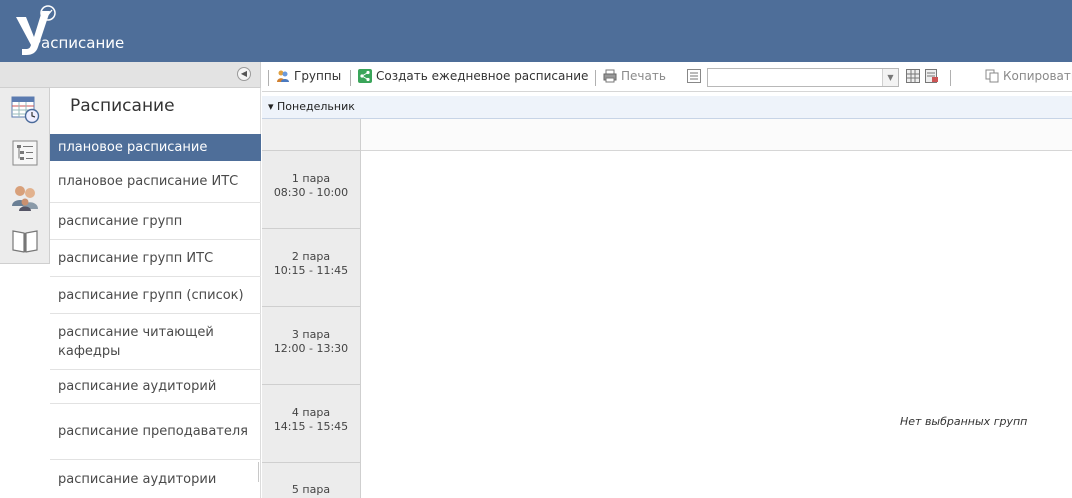 The image size is (1072, 498). Describe the element at coordinates (130, 75) in the screenshot. I see `left-panel-header: ◀` at that location.